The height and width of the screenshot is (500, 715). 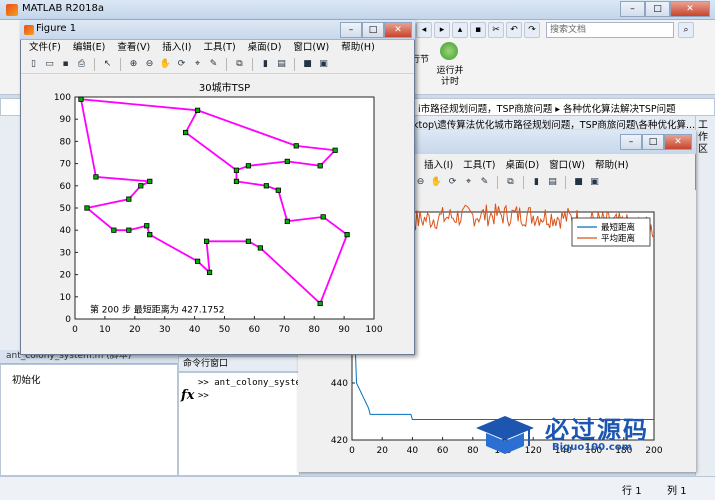 I want to click on y-tick-label: 10, so click(x=66, y=298).